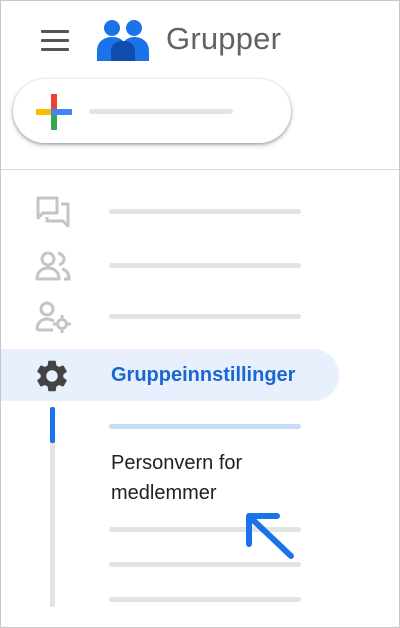  I want to click on groups-people-icon, so click(123, 40).